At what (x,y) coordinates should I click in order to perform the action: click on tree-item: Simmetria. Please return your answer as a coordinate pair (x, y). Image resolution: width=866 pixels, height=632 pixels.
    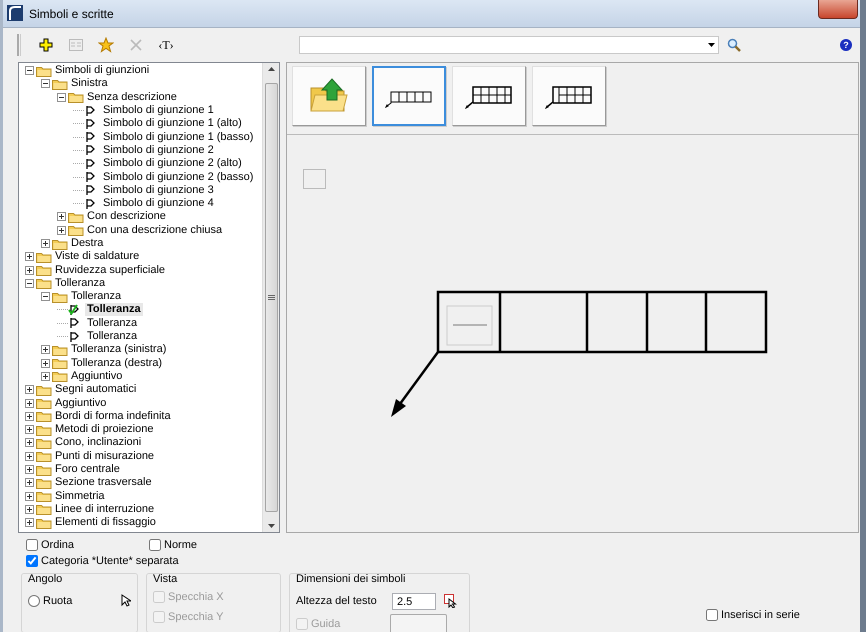
    Looking at the image, I should click on (80, 496).